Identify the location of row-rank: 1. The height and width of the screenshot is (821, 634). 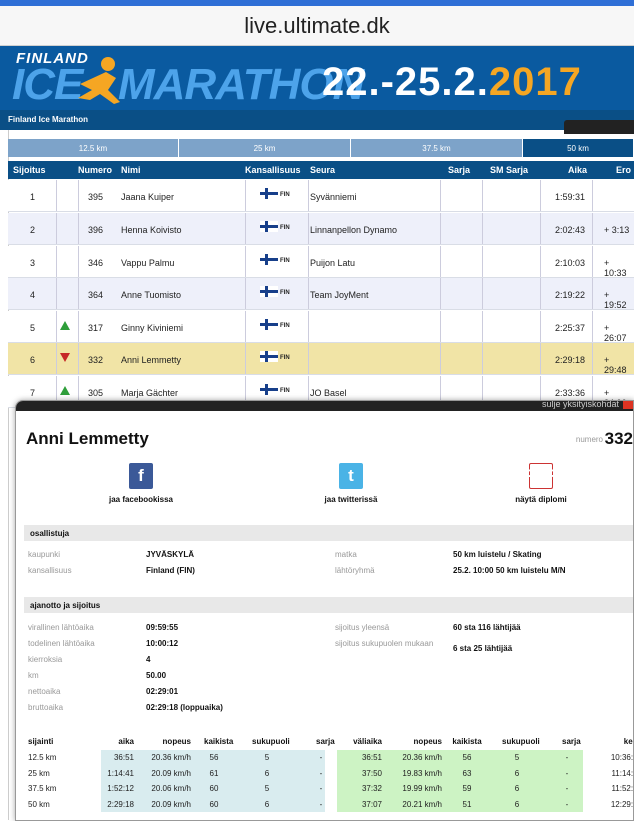
(33, 197).